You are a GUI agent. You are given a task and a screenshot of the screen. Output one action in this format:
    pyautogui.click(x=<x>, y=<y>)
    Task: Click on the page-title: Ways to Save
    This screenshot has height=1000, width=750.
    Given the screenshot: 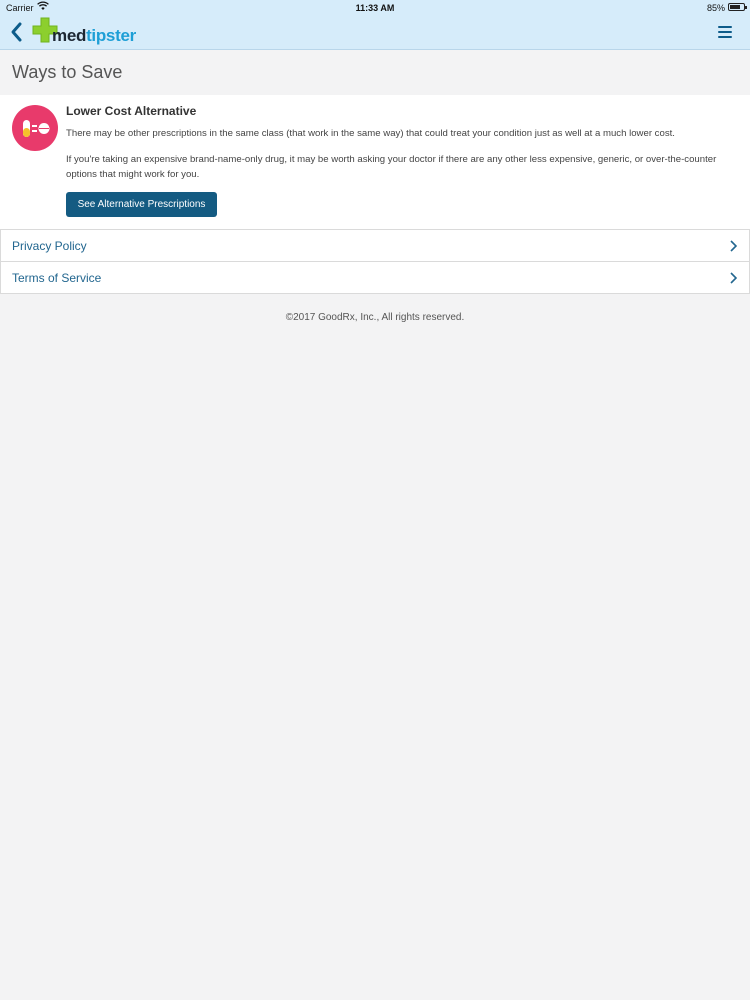 What is the action you would take?
    pyautogui.click(x=67, y=72)
    